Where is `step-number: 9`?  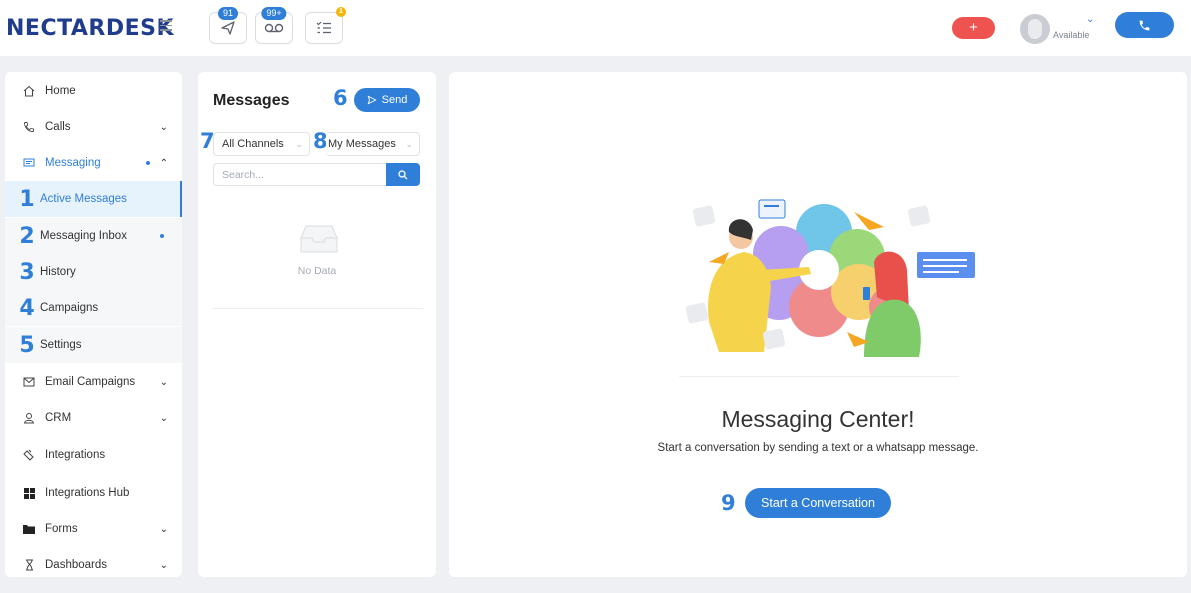
step-number: 9 is located at coordinates (728, 503).